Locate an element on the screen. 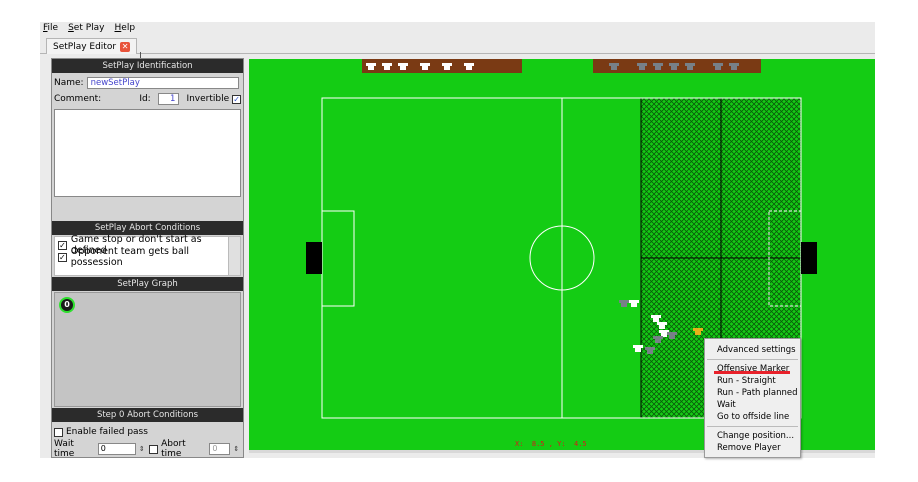 Image resolution: width=918 pixels, height=482 pixels. abort-conditions-header: SetPlay Abort Conditions is located at coordinates (147, 228).